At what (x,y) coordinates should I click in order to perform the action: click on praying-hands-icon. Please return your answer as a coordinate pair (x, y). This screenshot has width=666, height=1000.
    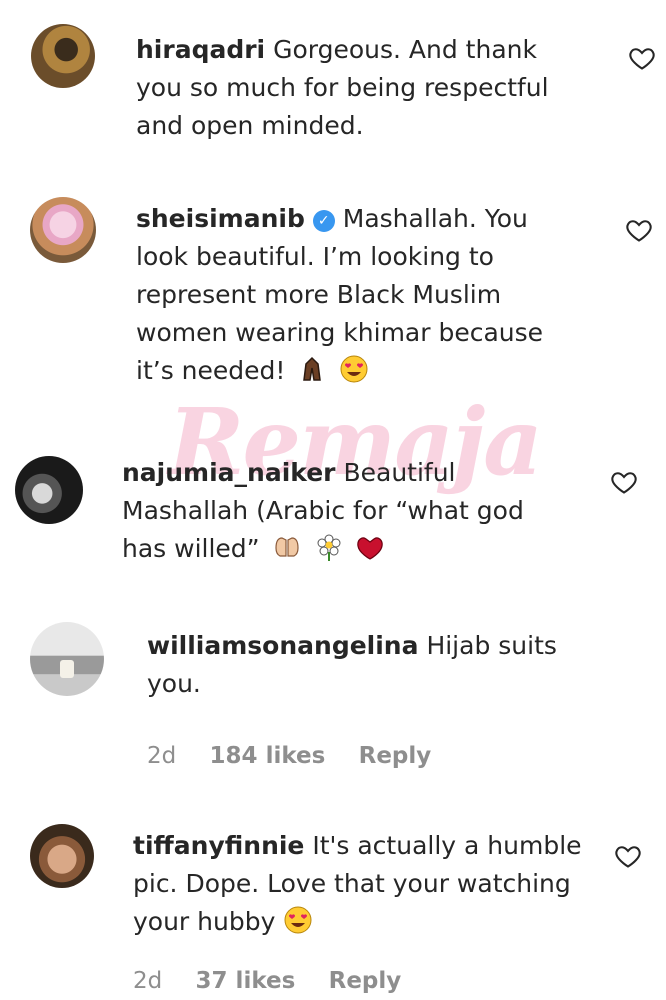
    Looking at the image, I should click on (312, 368).